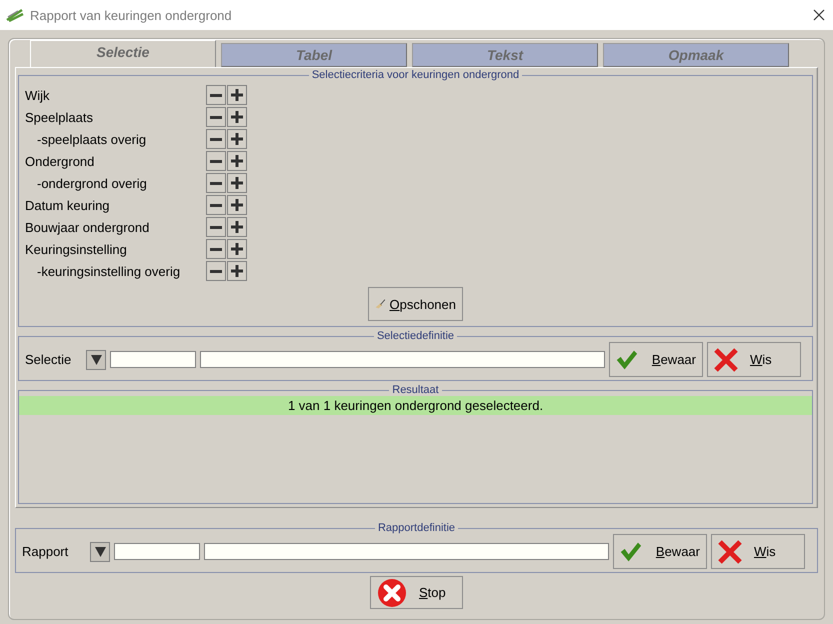 The height and width of the screenshot is (624, 833). What do you see at coordinates (76, 249) in the screenshot?
I see `criterion-label: Keuringsinstelling` at bounding box center [76, 249].